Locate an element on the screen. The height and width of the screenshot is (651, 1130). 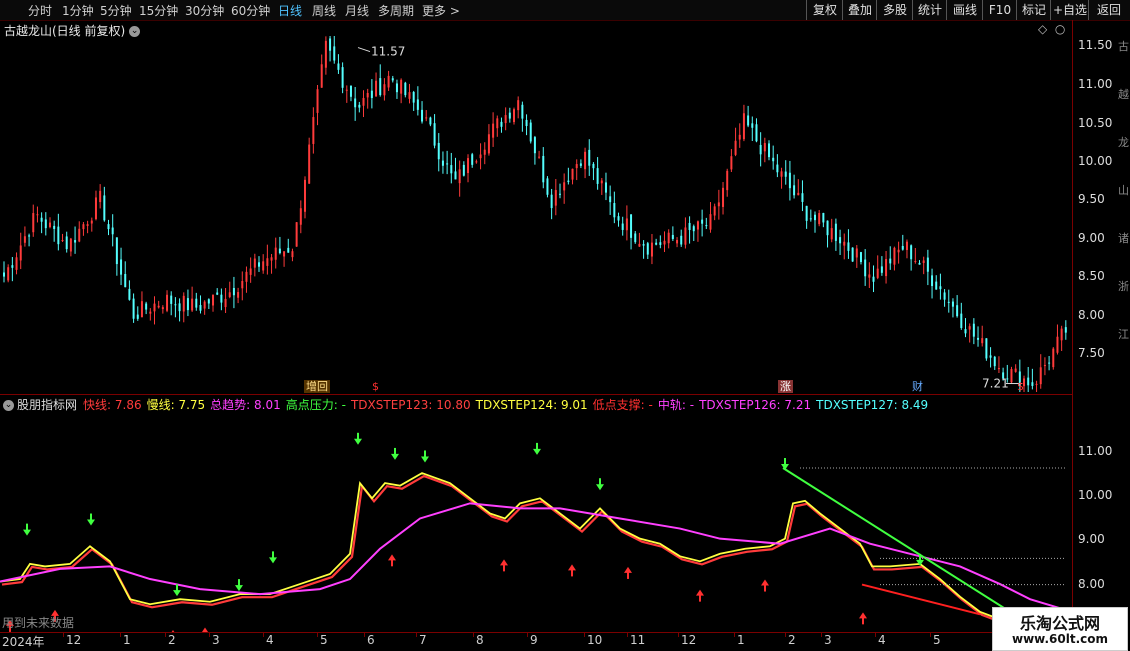
period-tab-10: 更多 > is located at coordinates (441, 10).